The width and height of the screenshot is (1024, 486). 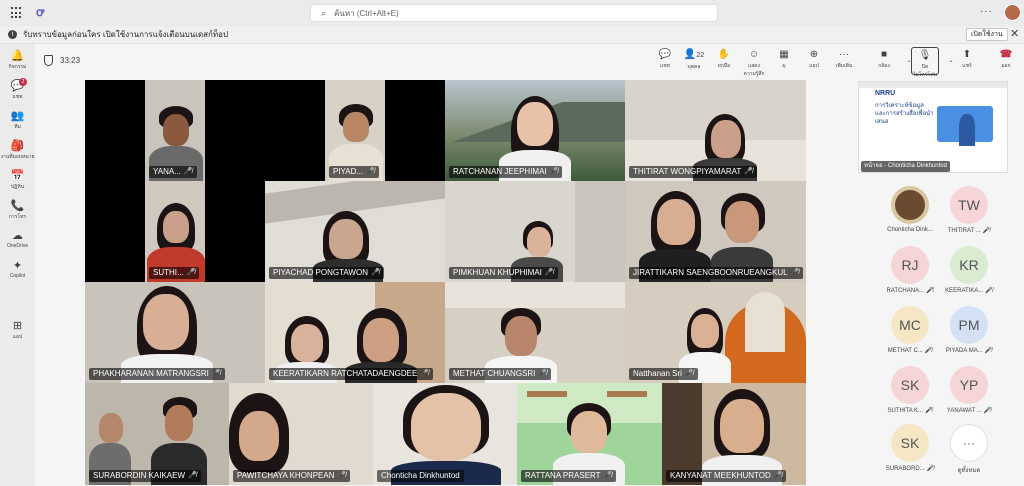 I want to click on participant-avatar: RJ RATCHANA... 🎤̸, so click(x=910, y=270).